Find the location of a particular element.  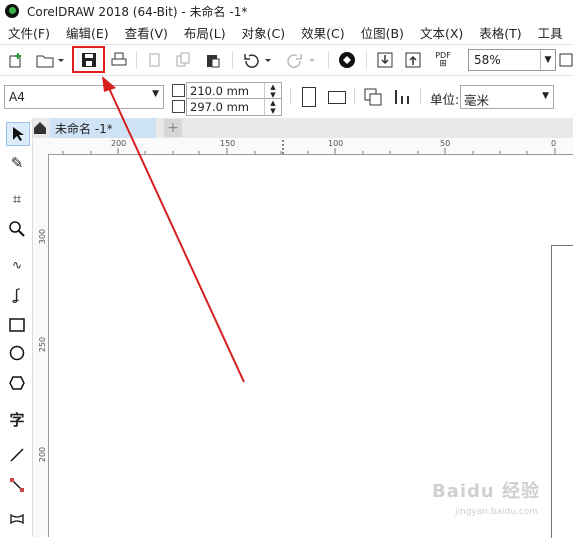

export-button is located at coordinates (413, 60).